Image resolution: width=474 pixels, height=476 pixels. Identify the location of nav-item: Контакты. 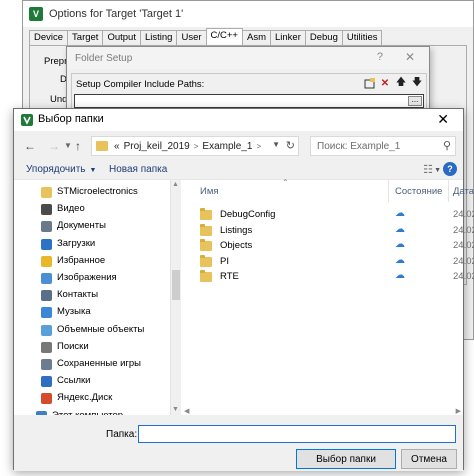
(92, 295).